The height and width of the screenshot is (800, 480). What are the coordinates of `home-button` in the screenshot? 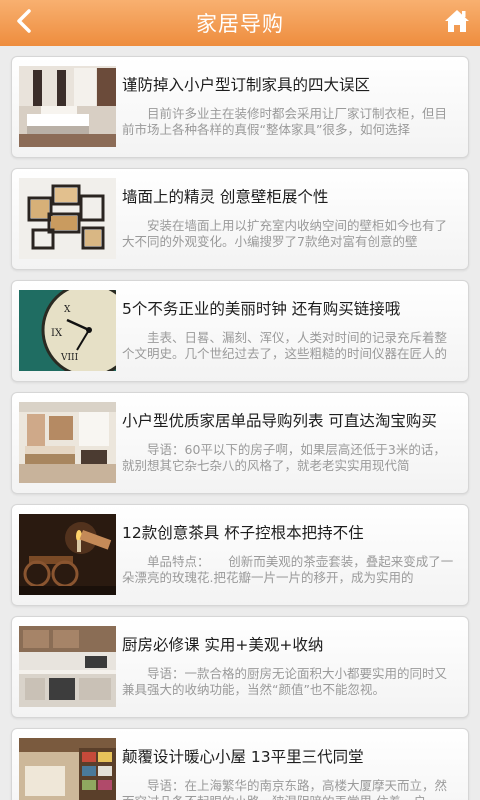 It's located at (457, 23).